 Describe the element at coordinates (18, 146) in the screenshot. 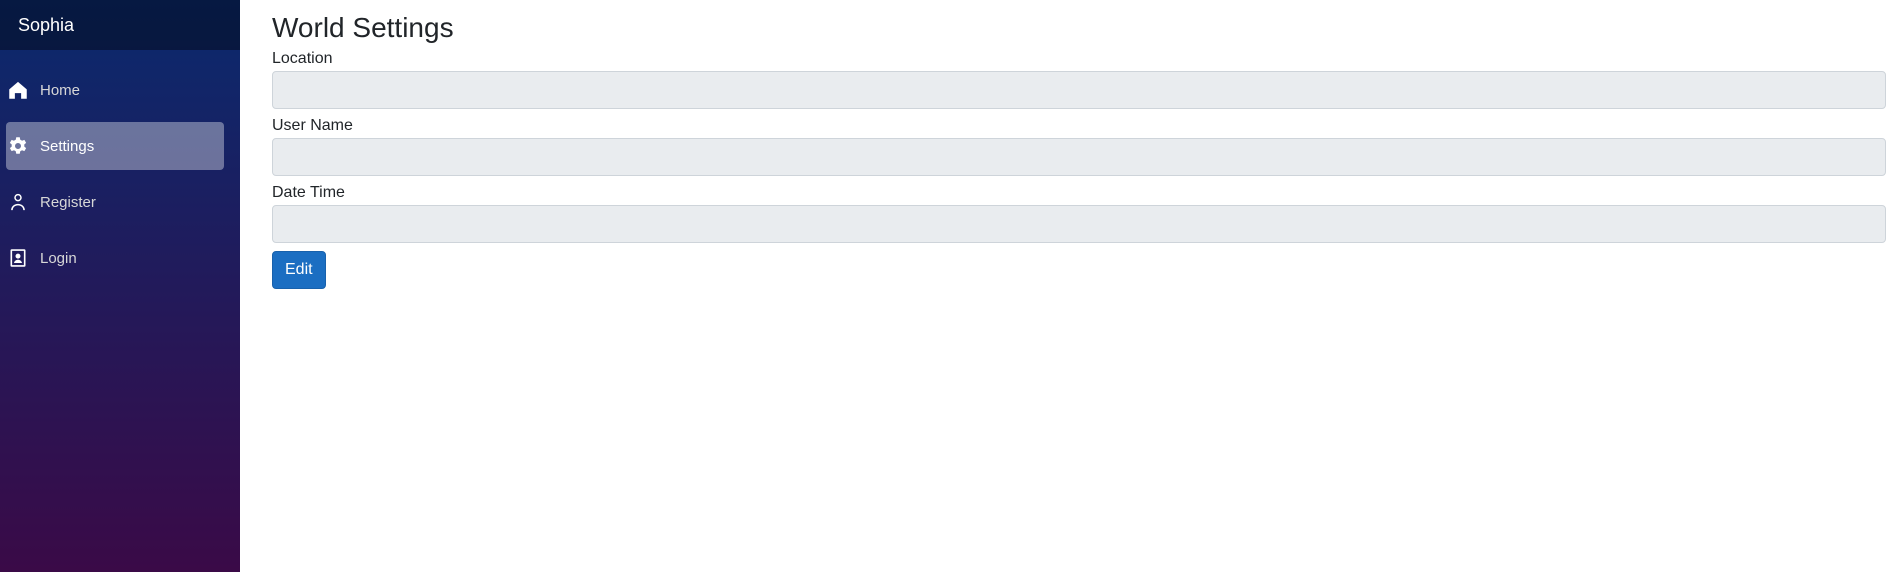

I see `gear-icon` at that location.